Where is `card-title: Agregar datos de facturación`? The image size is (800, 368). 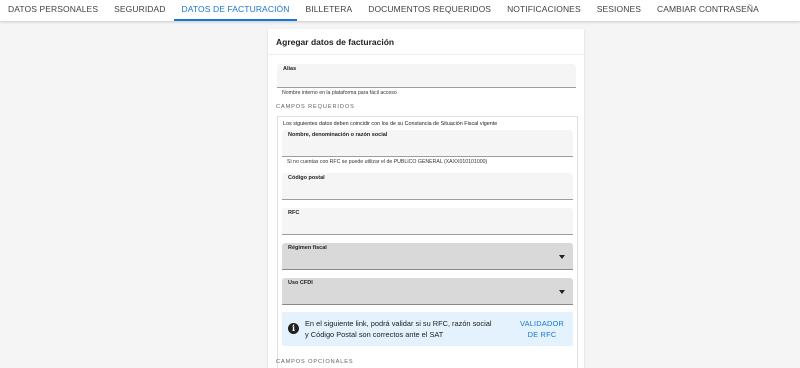
card-title: Agregar datos de facturación is located at coordinates (335, 42).